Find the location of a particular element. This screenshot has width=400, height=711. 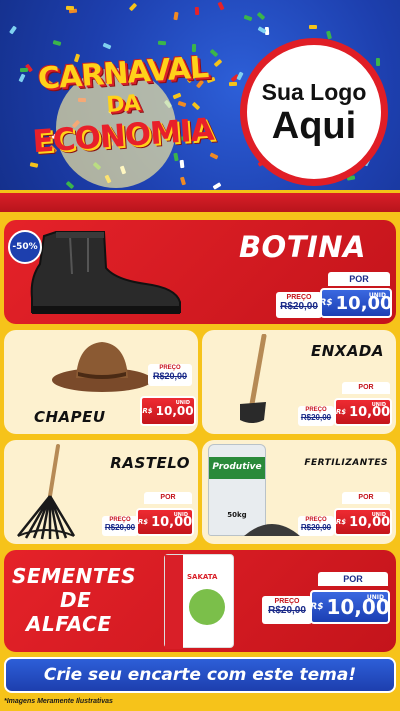

fertilizer-pile is located at coordinates (272, 530).